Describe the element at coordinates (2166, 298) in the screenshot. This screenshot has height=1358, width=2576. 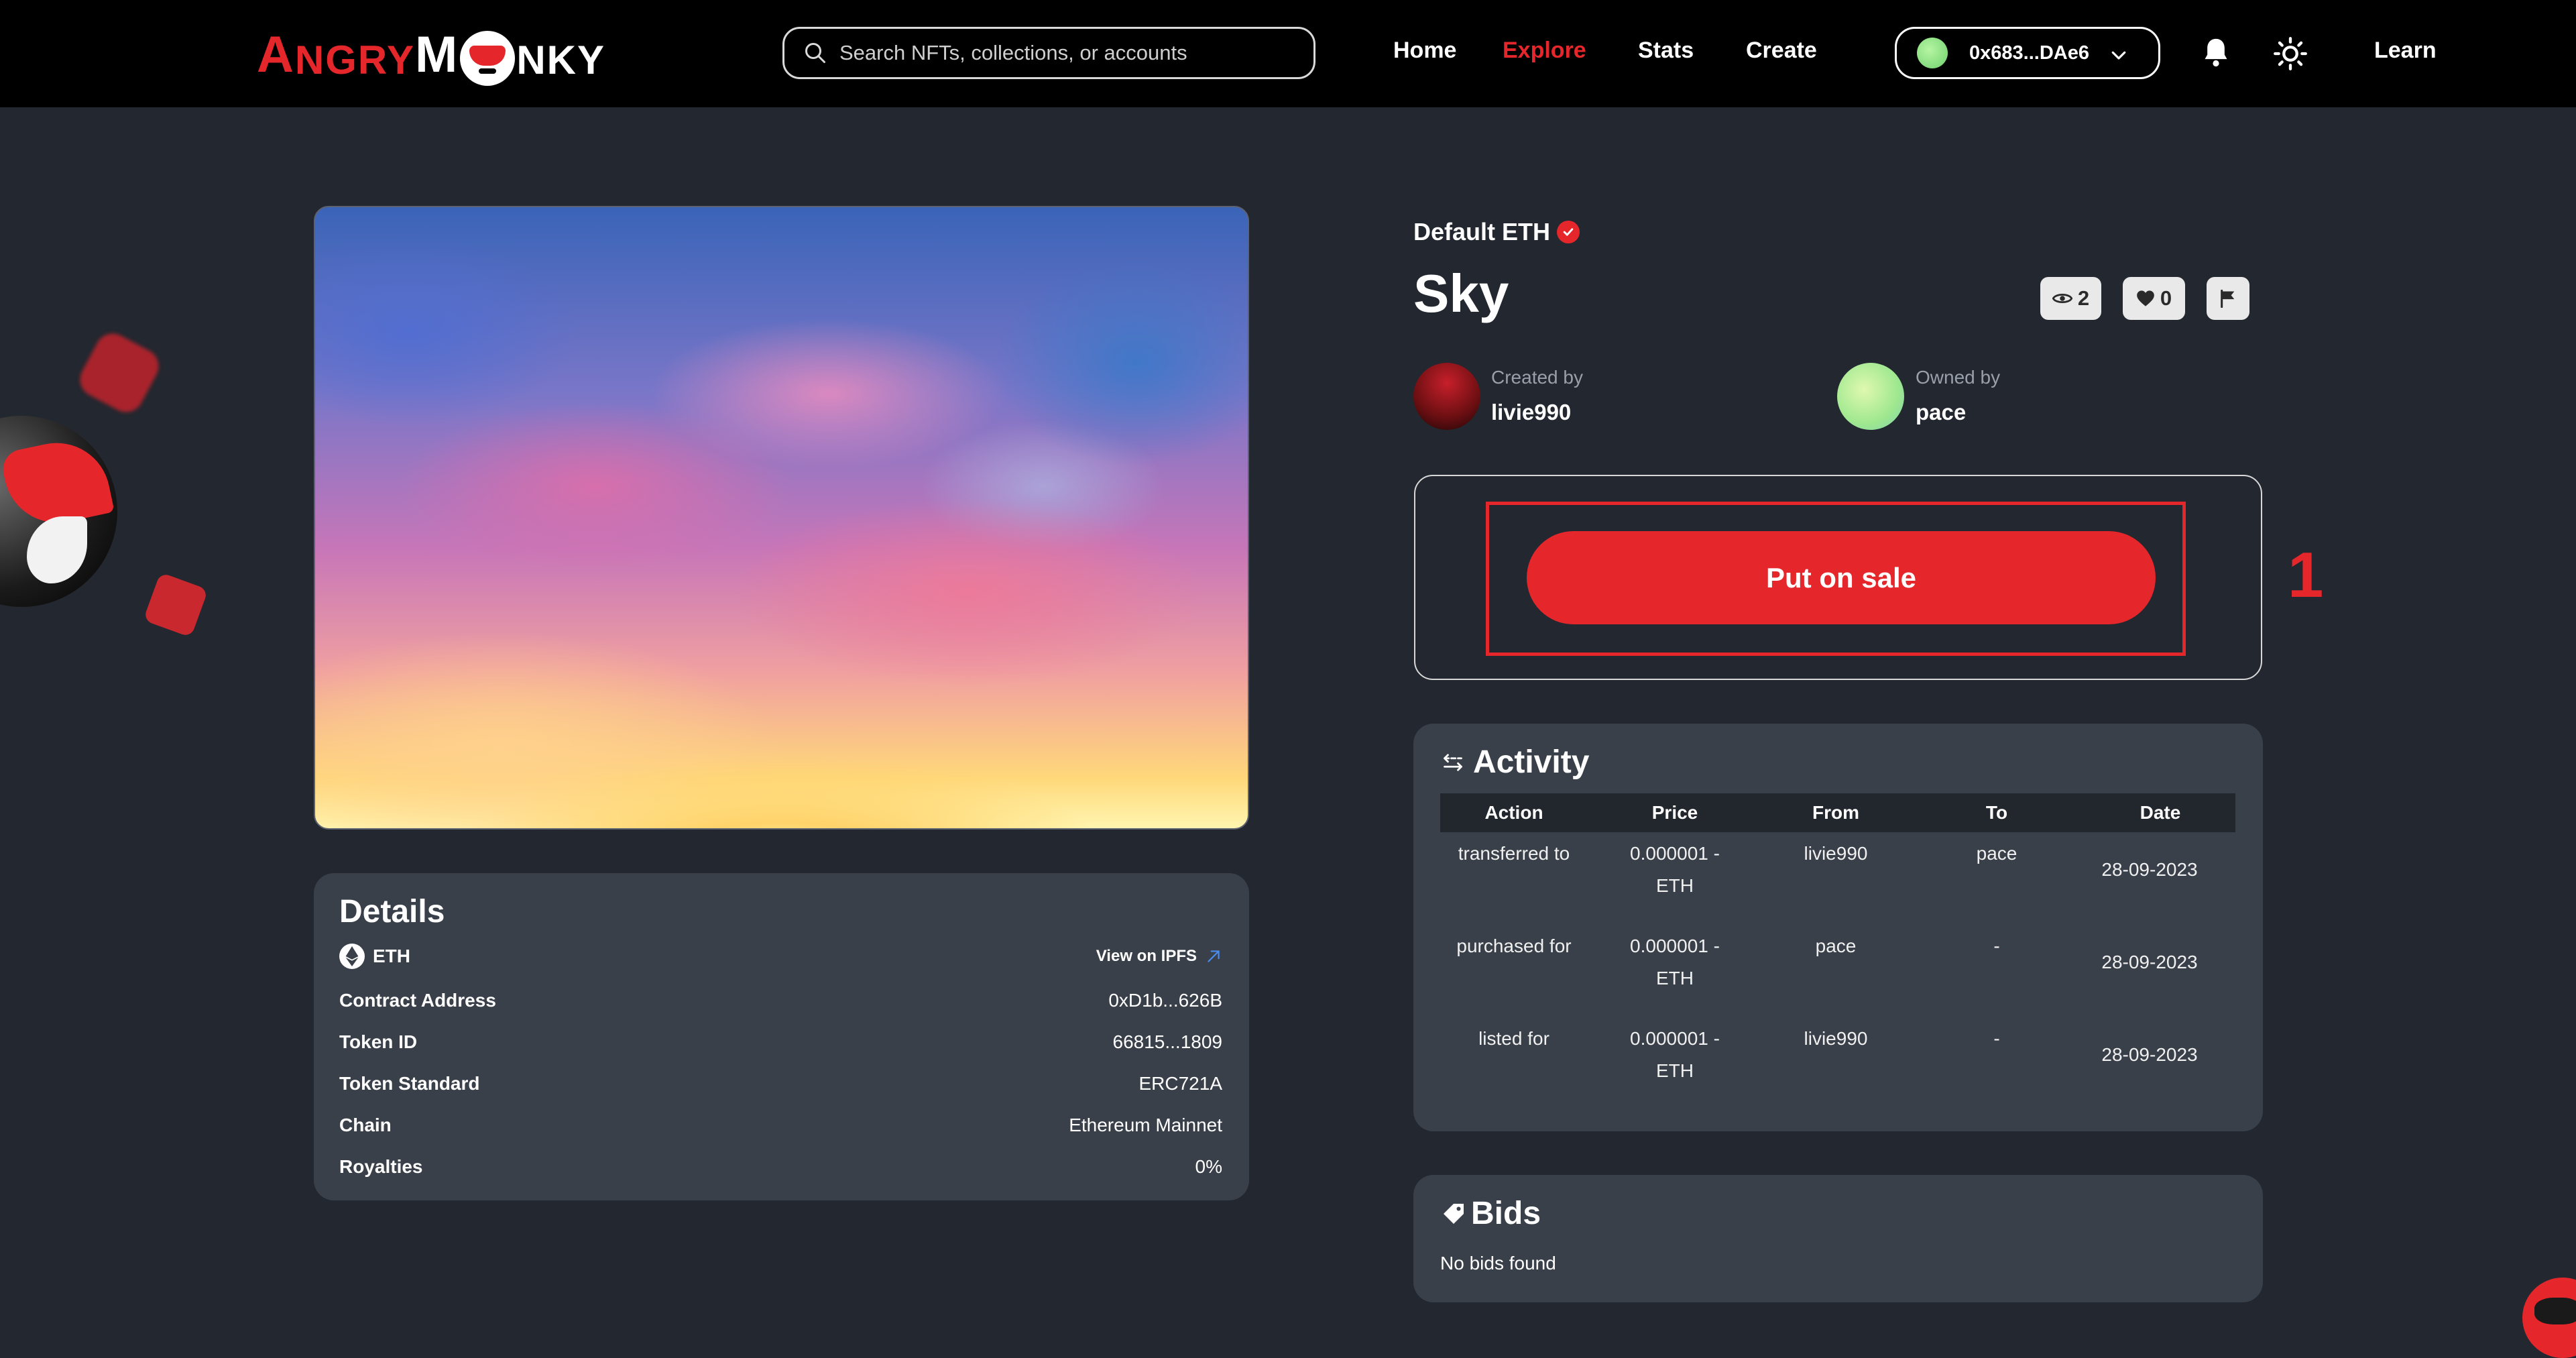
I see `likes-value: 0` at that location.